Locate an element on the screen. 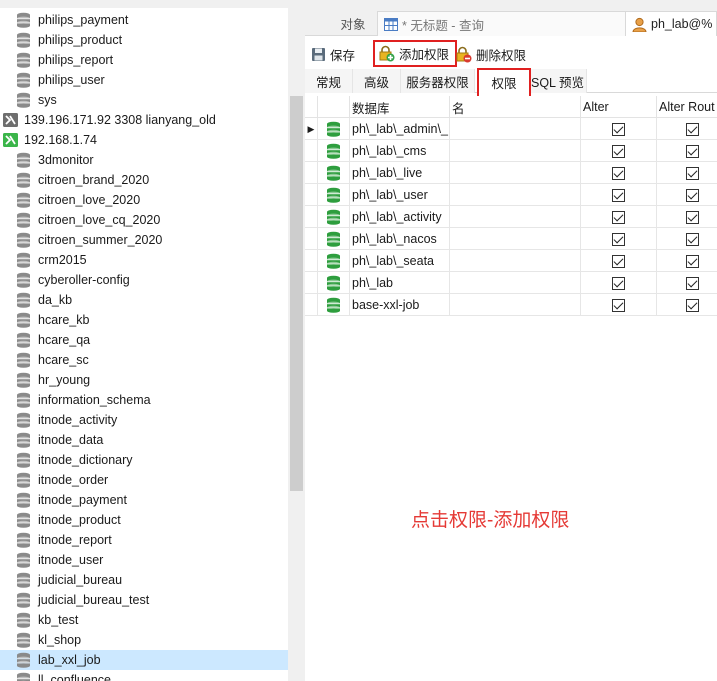  tree-item-database: itnode_data is located at coordinates (144, 440).